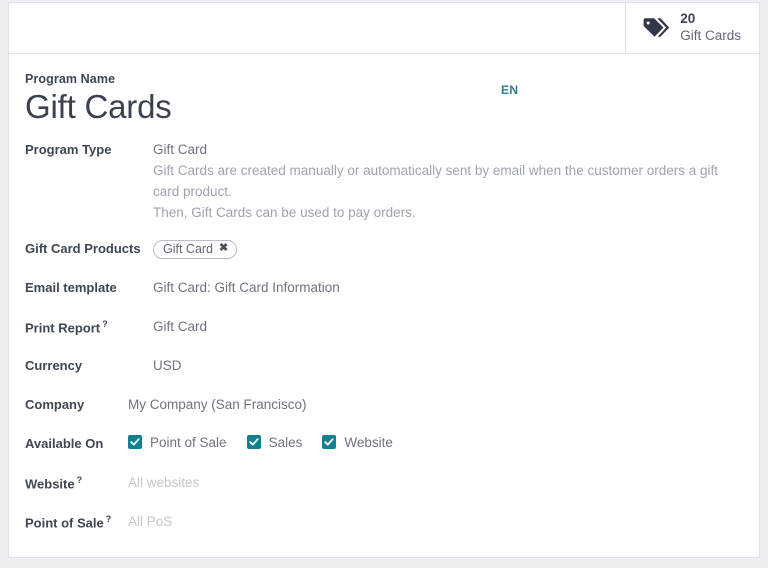 The width and height of the screenshot is (768, 568). I want to click on field-label-currency: Currency, so click(54, 365).